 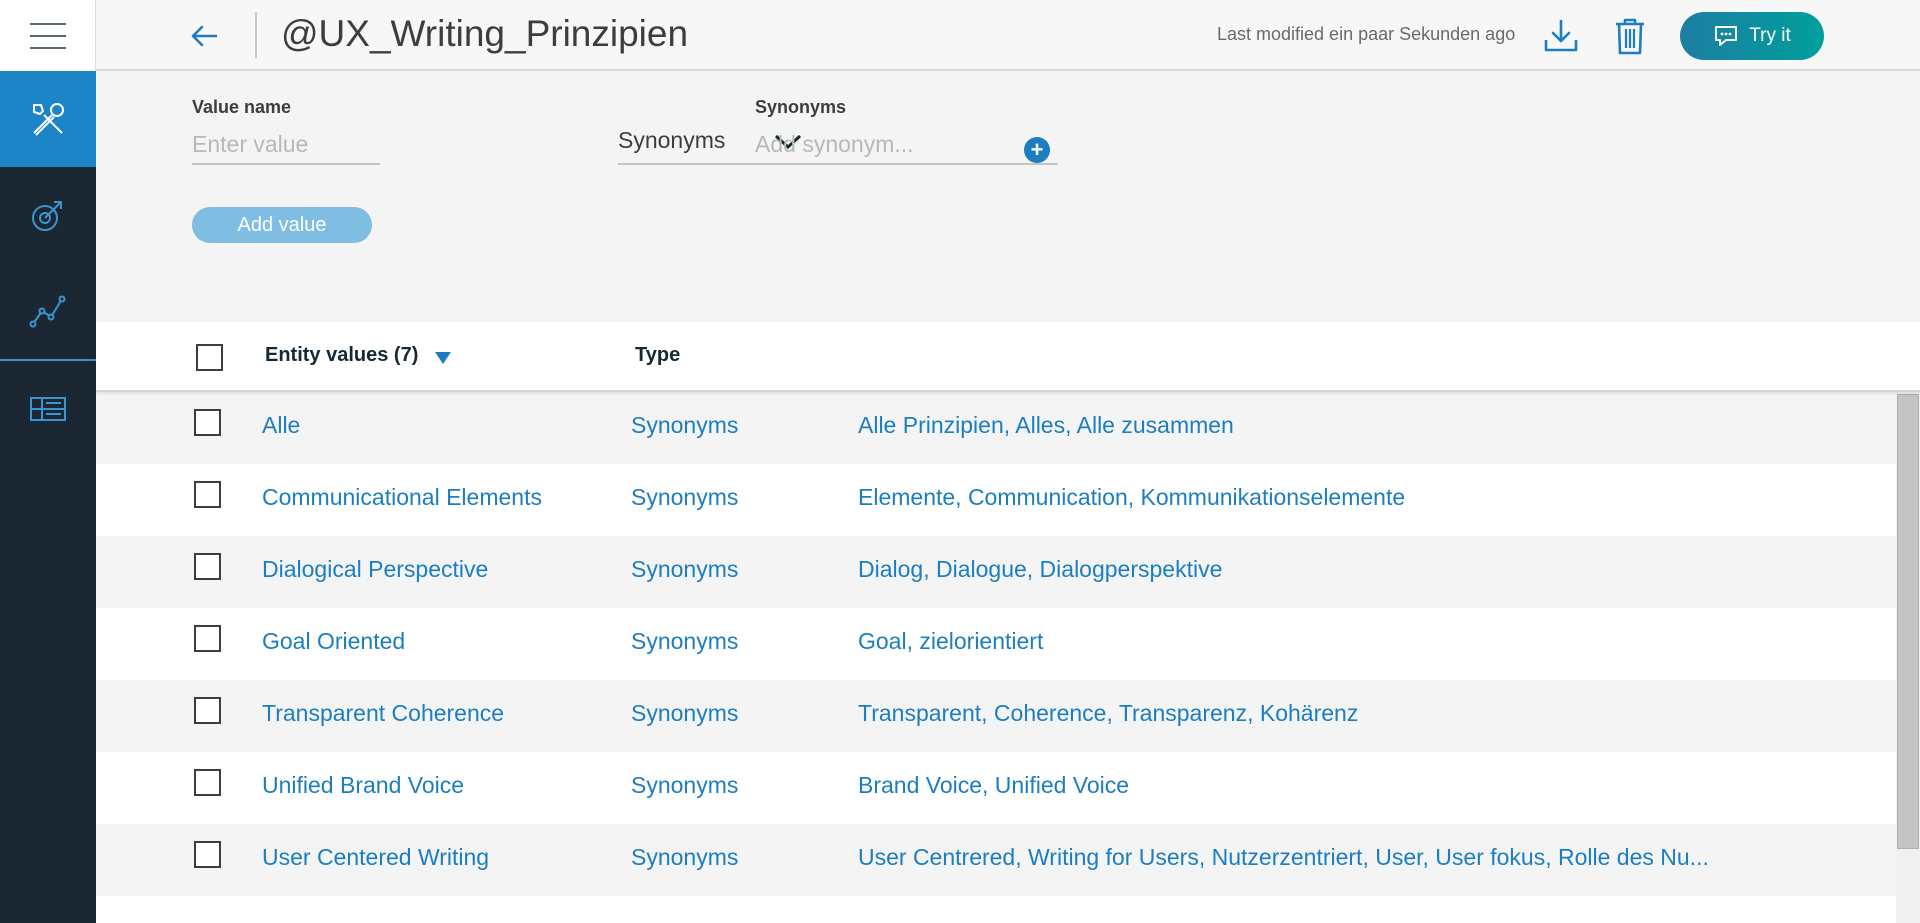 I want to click on hamburger-menu-icon, so click(x=48, y=35).